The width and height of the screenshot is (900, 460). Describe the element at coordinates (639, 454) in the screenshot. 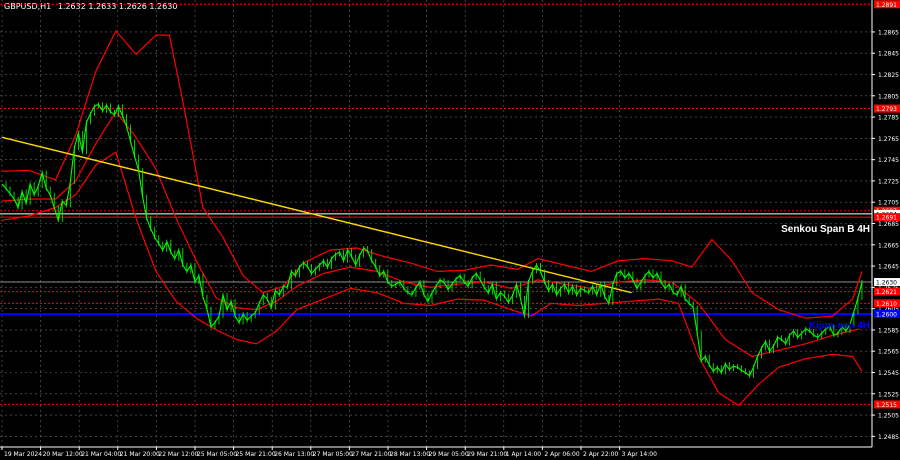

I see `x-tick-label: 3 Apr 14:00` at that location.